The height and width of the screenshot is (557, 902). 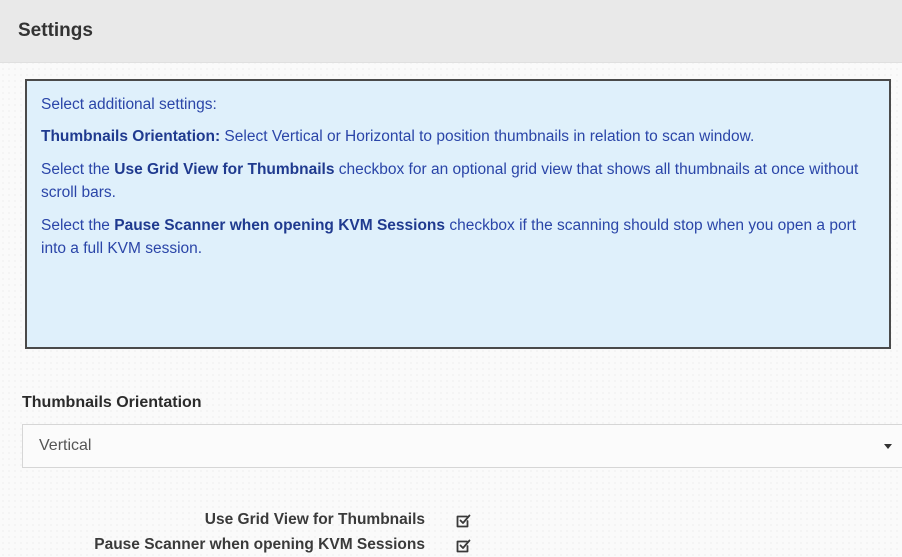 I want to click on help-grid-view-prefix: Select the, so click(x=78, y=169).